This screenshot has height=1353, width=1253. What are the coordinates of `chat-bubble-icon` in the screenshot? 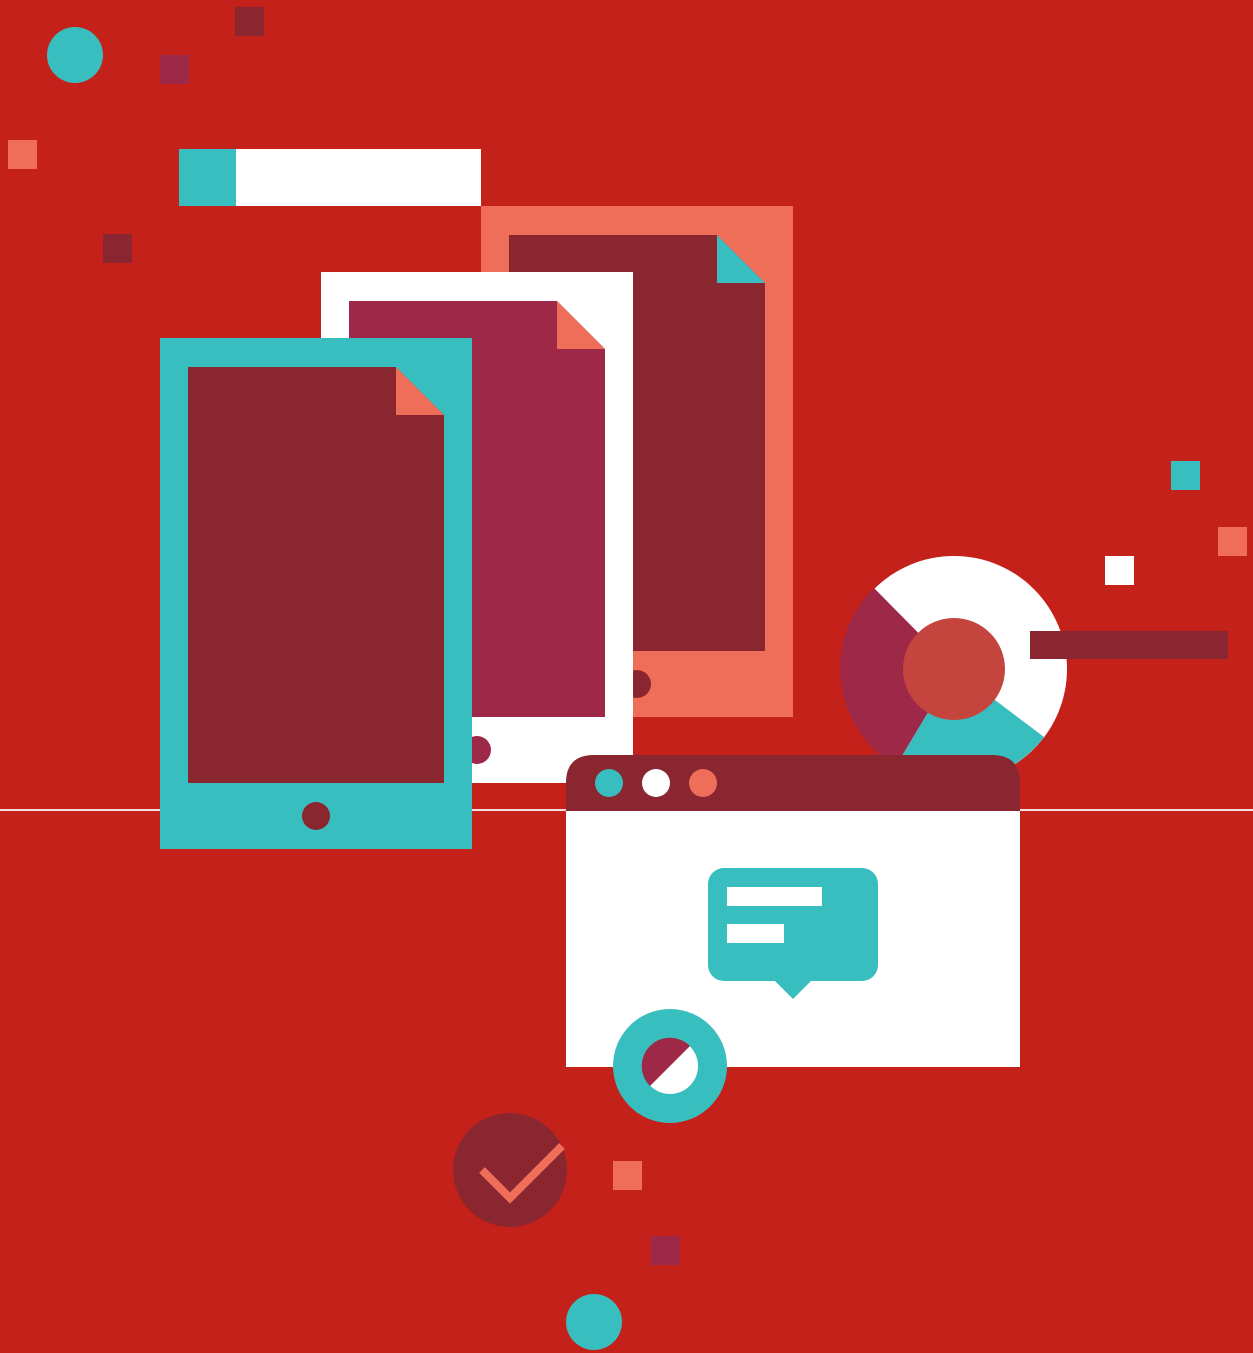 It's located at (793, 933).